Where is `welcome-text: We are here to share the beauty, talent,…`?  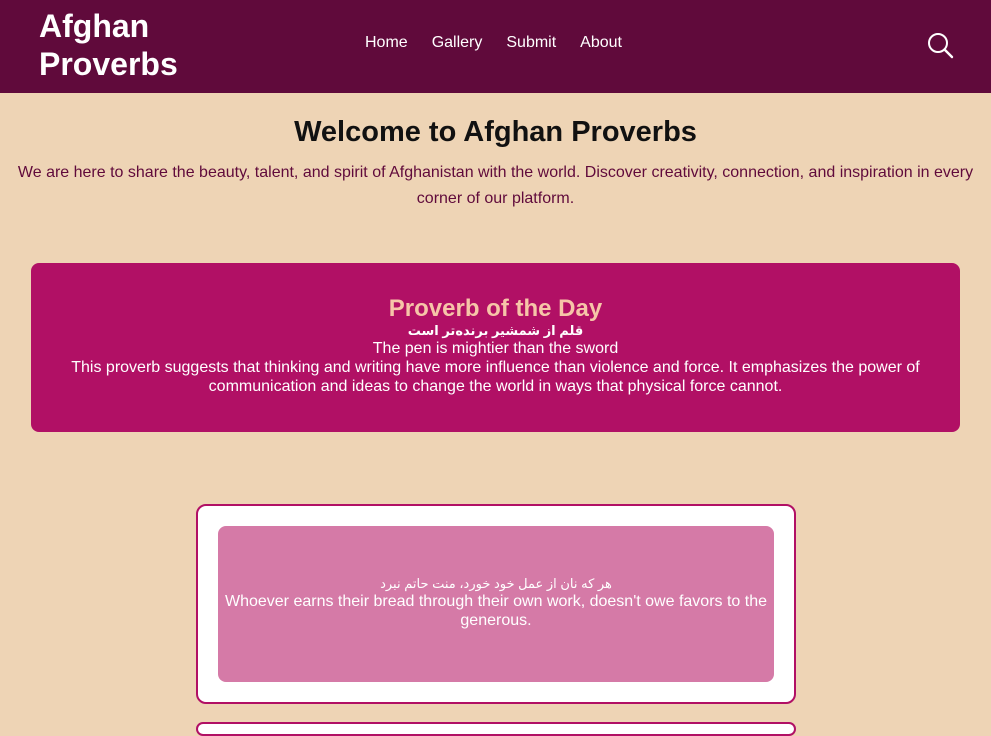 welcome-text: We are here to share the beauty, talent,… is located at coordinates (495, 185).